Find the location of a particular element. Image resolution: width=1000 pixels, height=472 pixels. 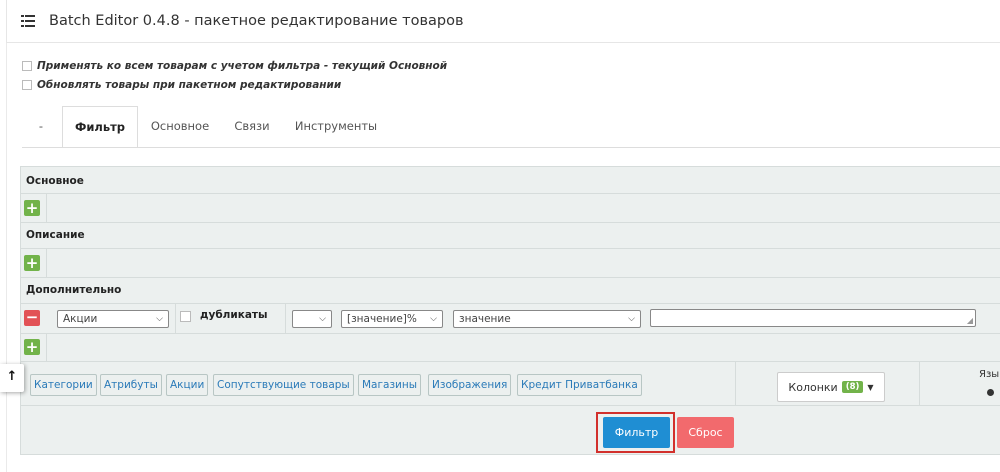

columns-button: Колонки (8) ▼ is located at coordinates (831, 387).